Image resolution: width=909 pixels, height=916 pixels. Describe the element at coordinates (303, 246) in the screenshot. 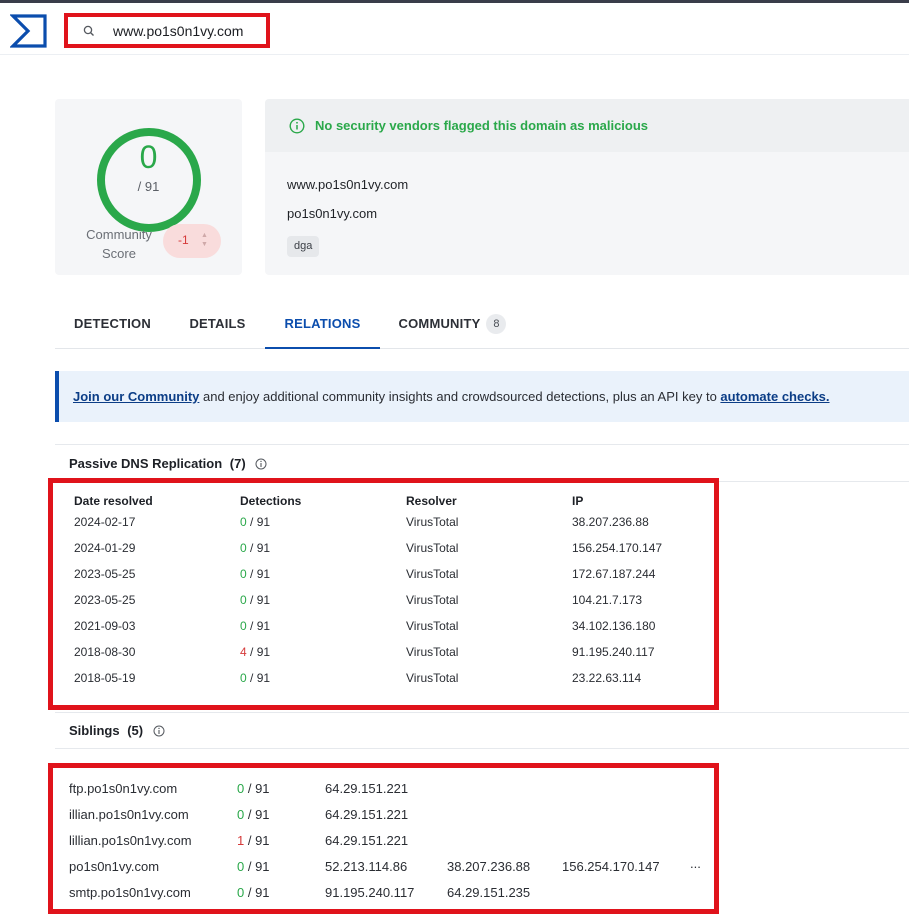

I see `domain-tag: dga` at that location.